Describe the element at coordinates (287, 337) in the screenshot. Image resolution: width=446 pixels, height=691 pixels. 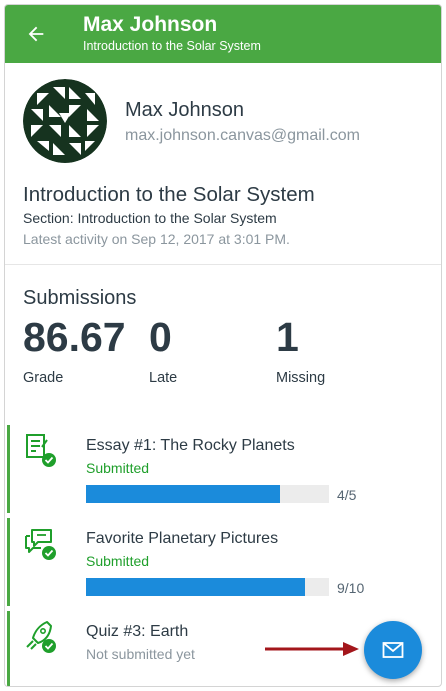
I see `missing-value: 1` at that location.